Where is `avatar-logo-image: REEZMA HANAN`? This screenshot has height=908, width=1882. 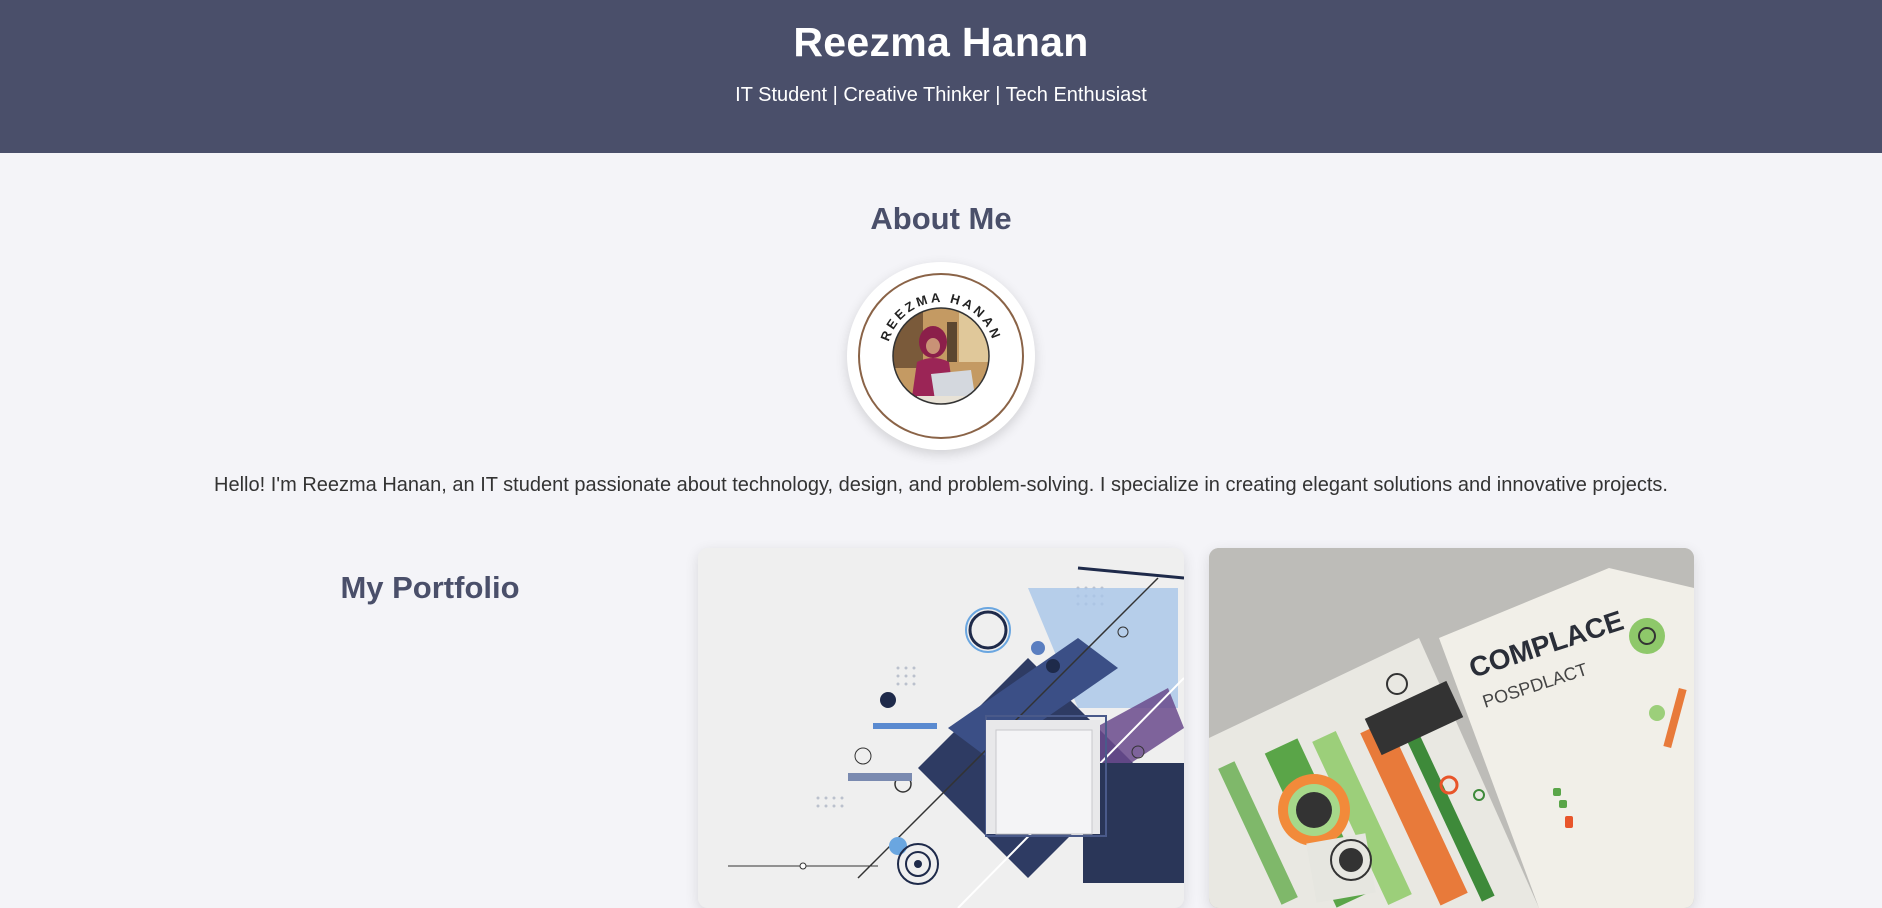 avatar-logo-image: REEZMA HANAN is located at coordinates (941, 356).